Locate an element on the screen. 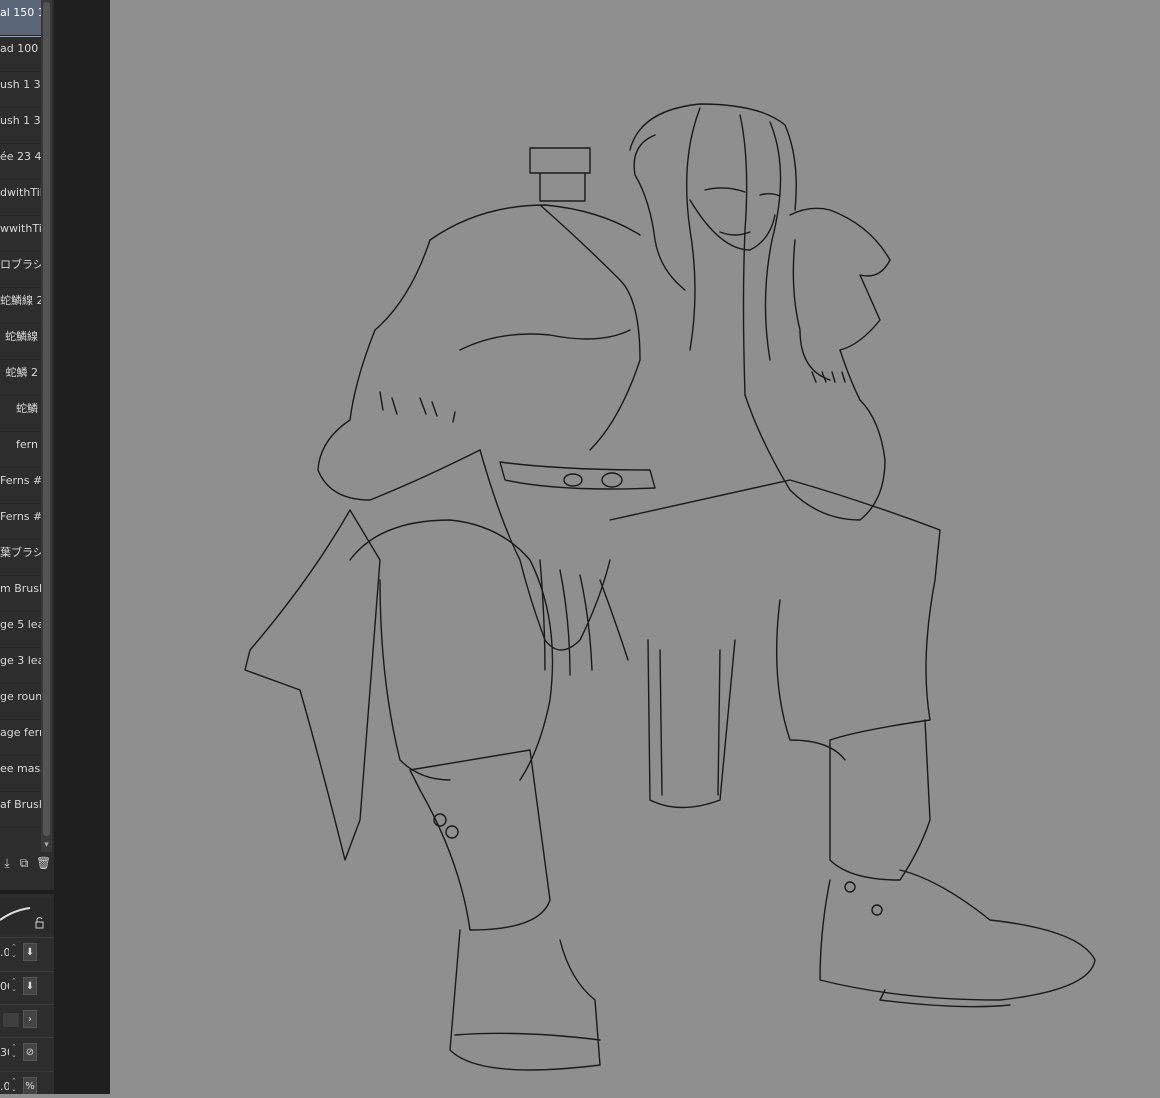  property-row: .0 ⌃ ⌄ ⬇ is located at coordinates (27, 953).